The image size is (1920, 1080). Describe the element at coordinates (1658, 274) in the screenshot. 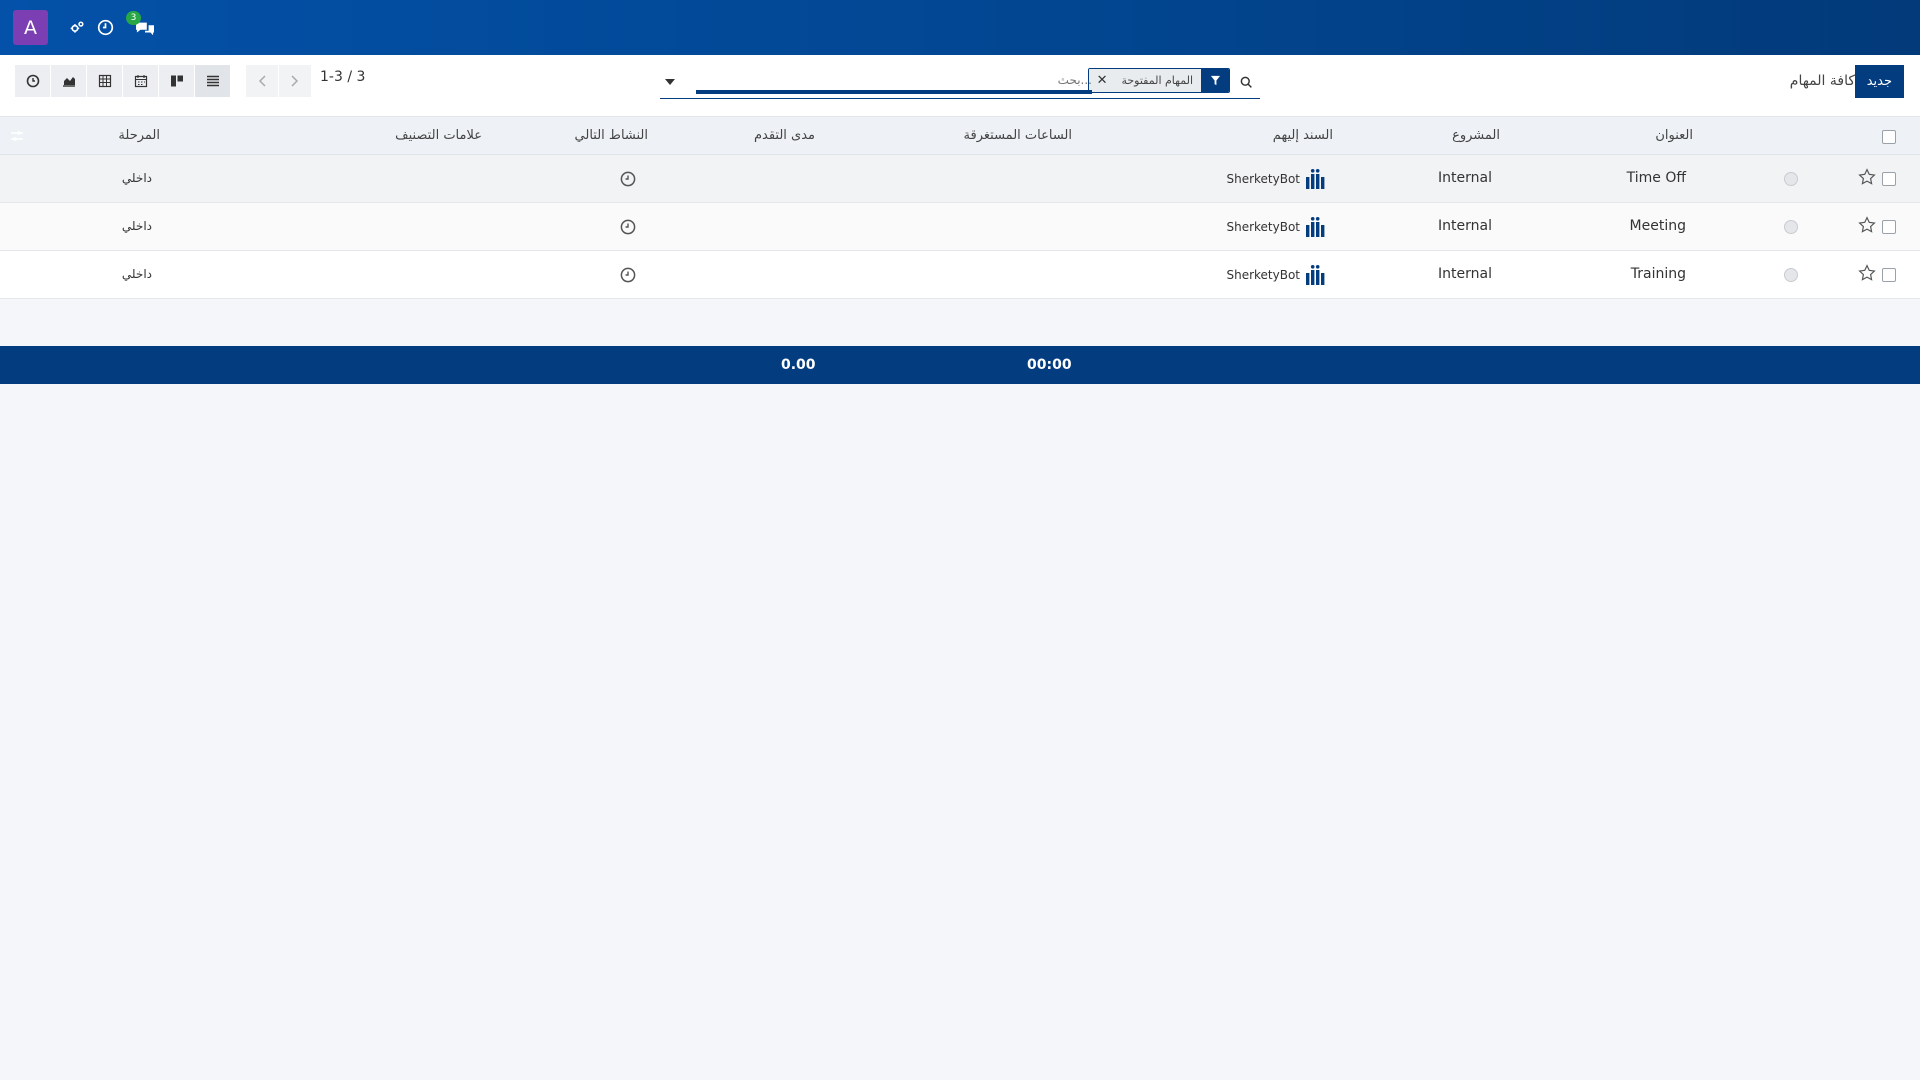

I see `task-title: Training` at that location.